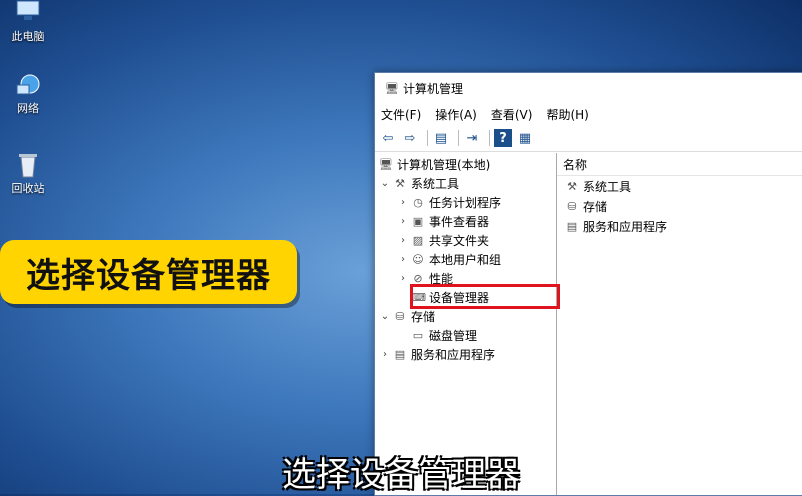  What do you see at coordinates (433, 164) in the screenshot?
I see `tree-item-computer-management: 🖥 计算机管理(本地)` at bounding box center [433, 164].